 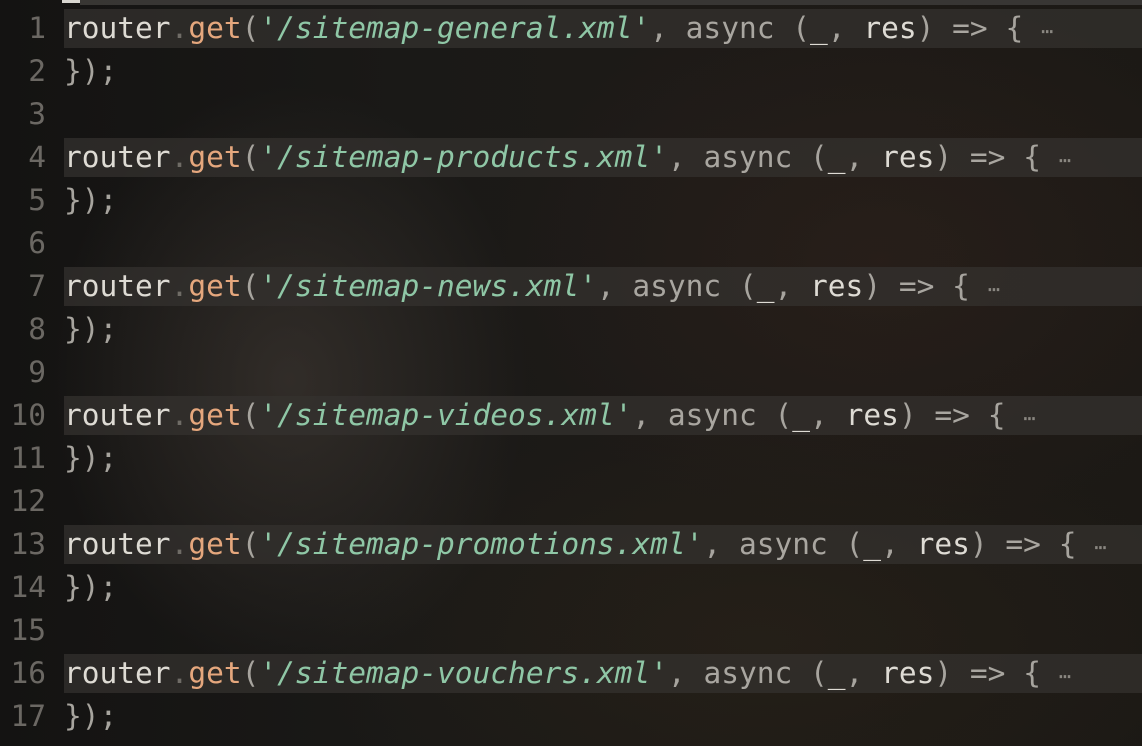 I want to click on line-number: 12, so click(x=28, y=501).